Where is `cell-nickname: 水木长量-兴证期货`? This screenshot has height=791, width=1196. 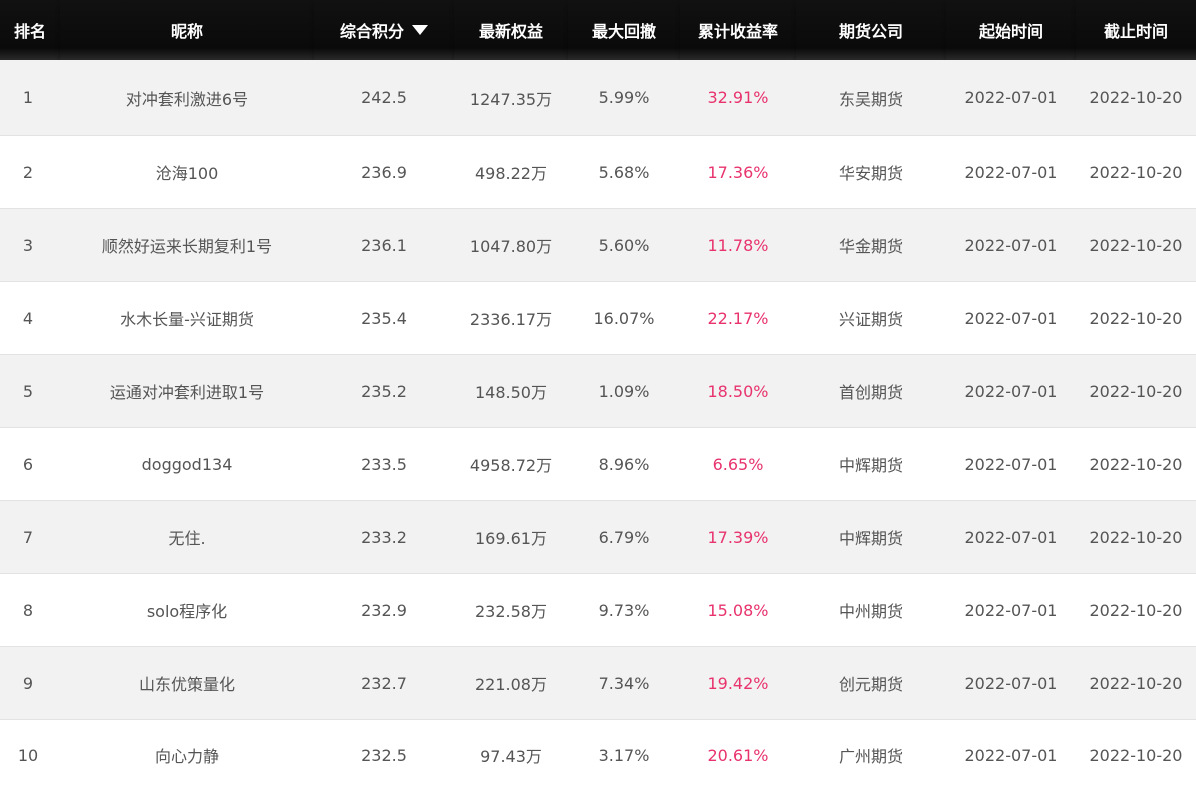
cell-nickname: 水木长量-兴证期货 is located at coordinates (187, 318).